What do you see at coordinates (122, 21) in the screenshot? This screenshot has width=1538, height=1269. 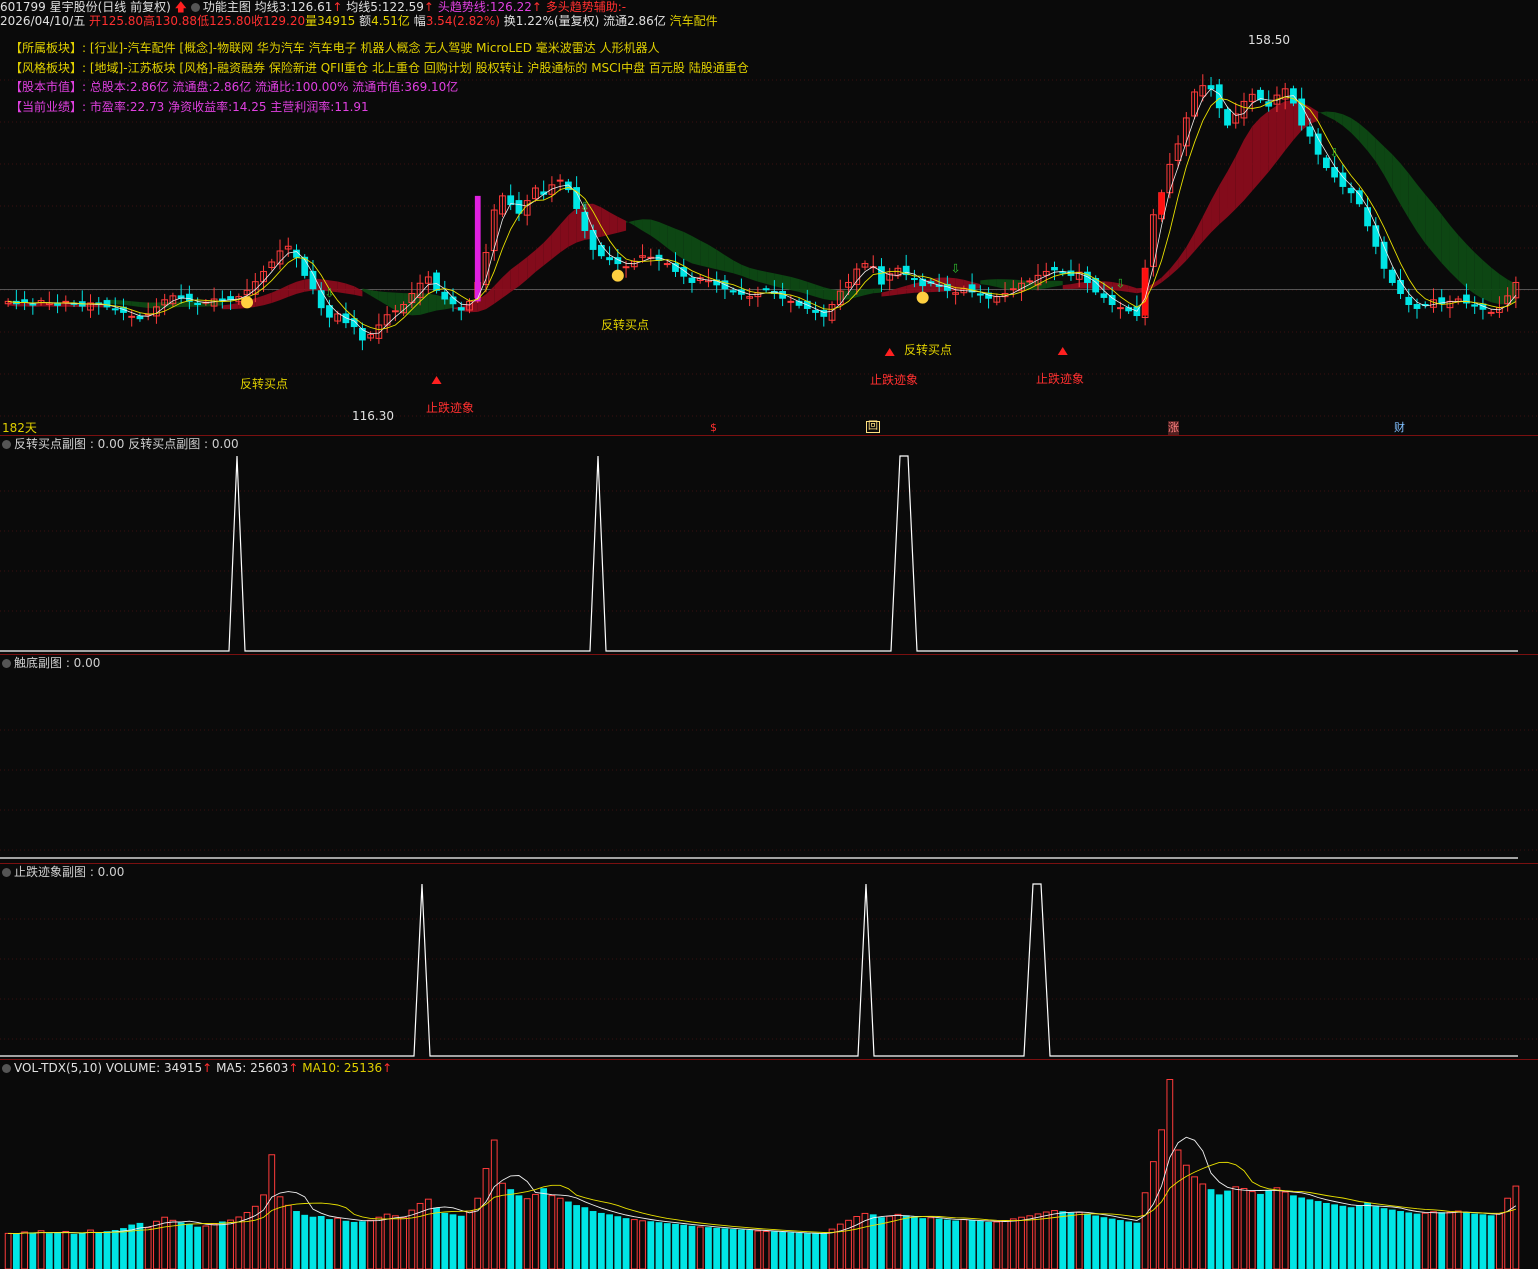 I see `open-value: 125.80` at bounding box center [122, 21].